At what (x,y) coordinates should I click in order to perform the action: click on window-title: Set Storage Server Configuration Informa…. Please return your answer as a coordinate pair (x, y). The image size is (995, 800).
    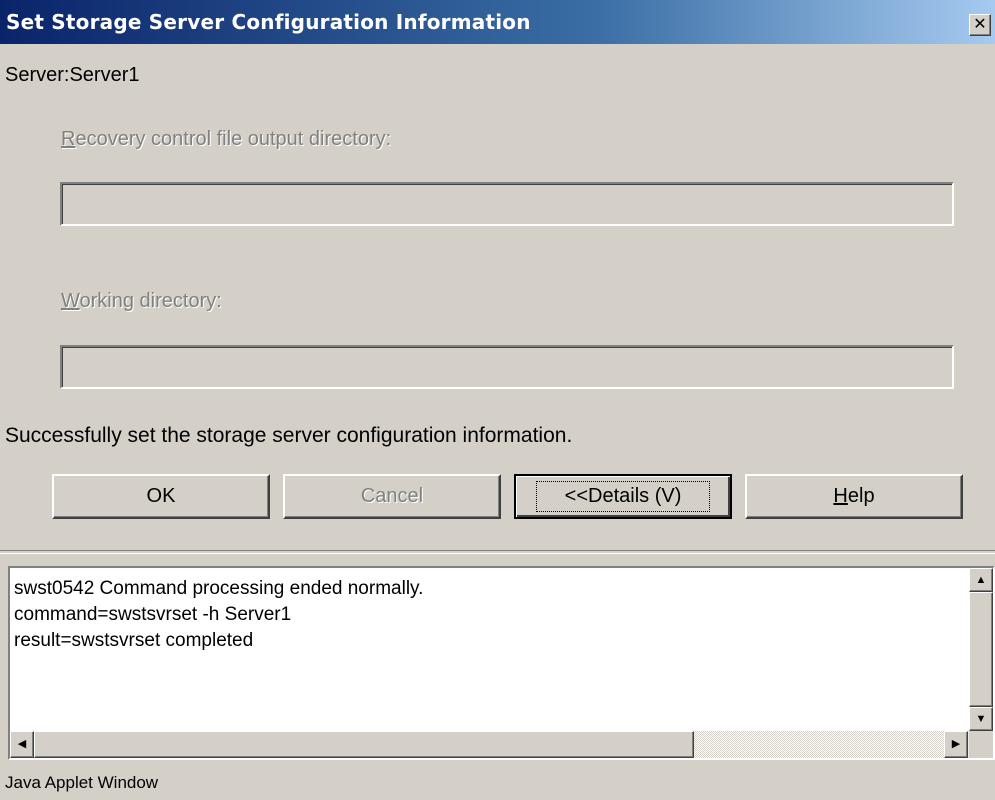
    Looking at the image, I should click on (268, 22).